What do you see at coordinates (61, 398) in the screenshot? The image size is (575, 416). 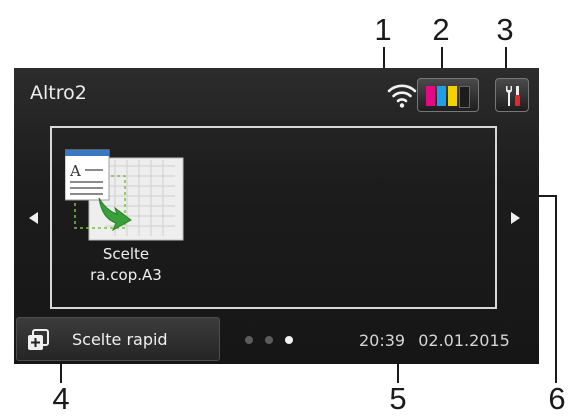 I see `callout-4: 4` at bounding box center [61, 398].